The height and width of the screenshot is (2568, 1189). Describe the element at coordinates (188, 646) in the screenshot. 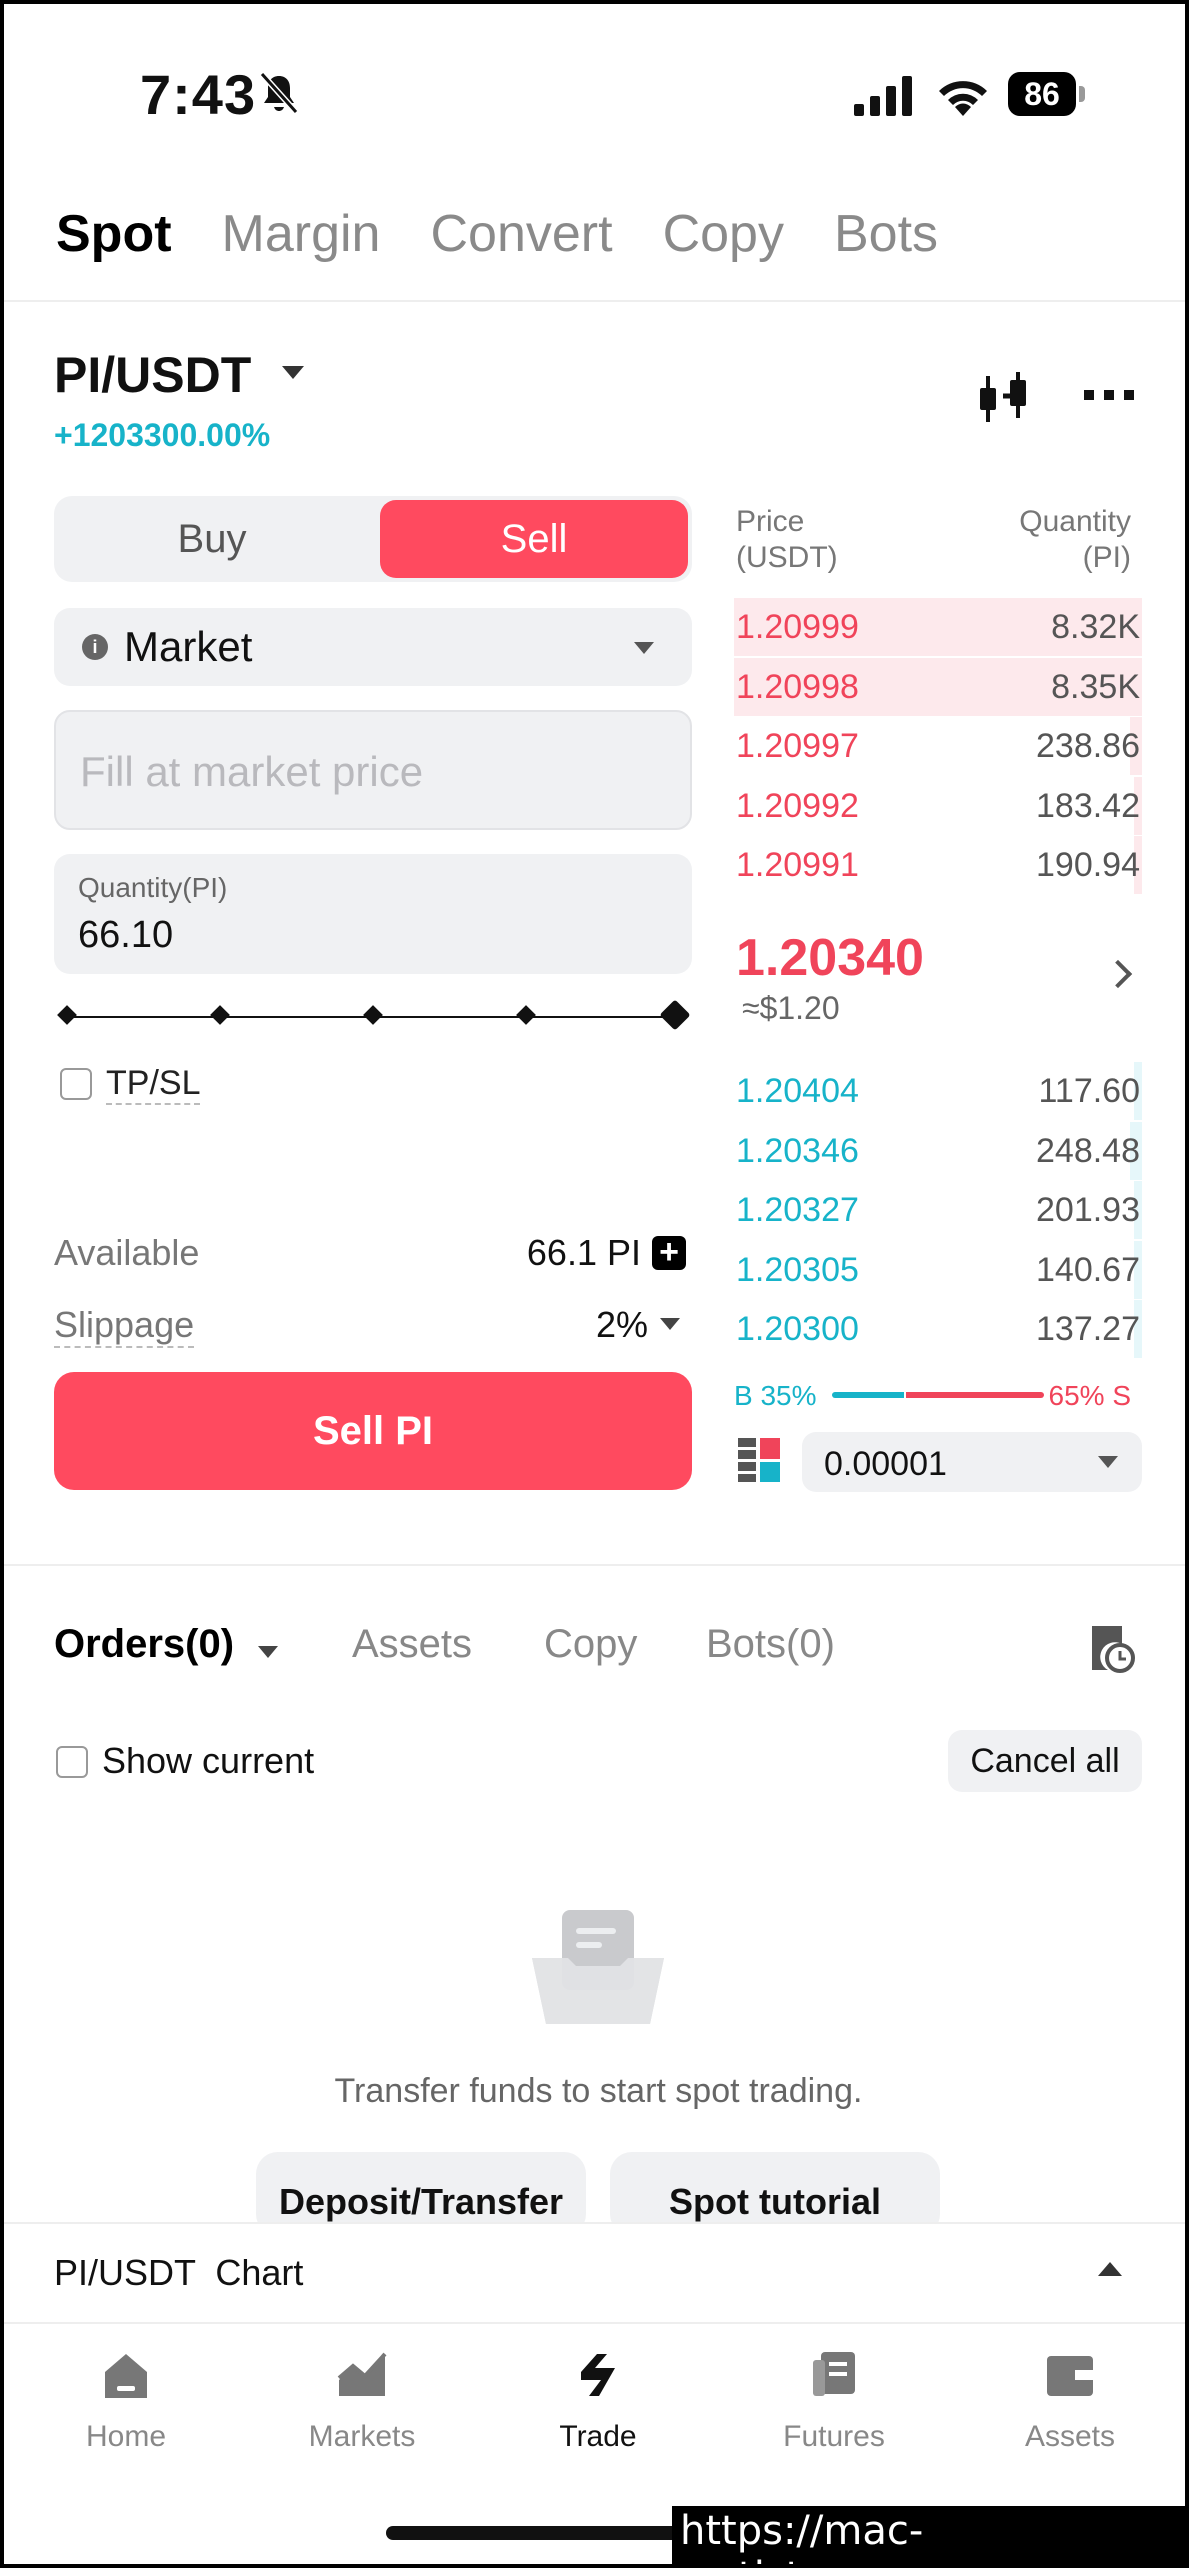

I see `order-type-value: Market` at that location.